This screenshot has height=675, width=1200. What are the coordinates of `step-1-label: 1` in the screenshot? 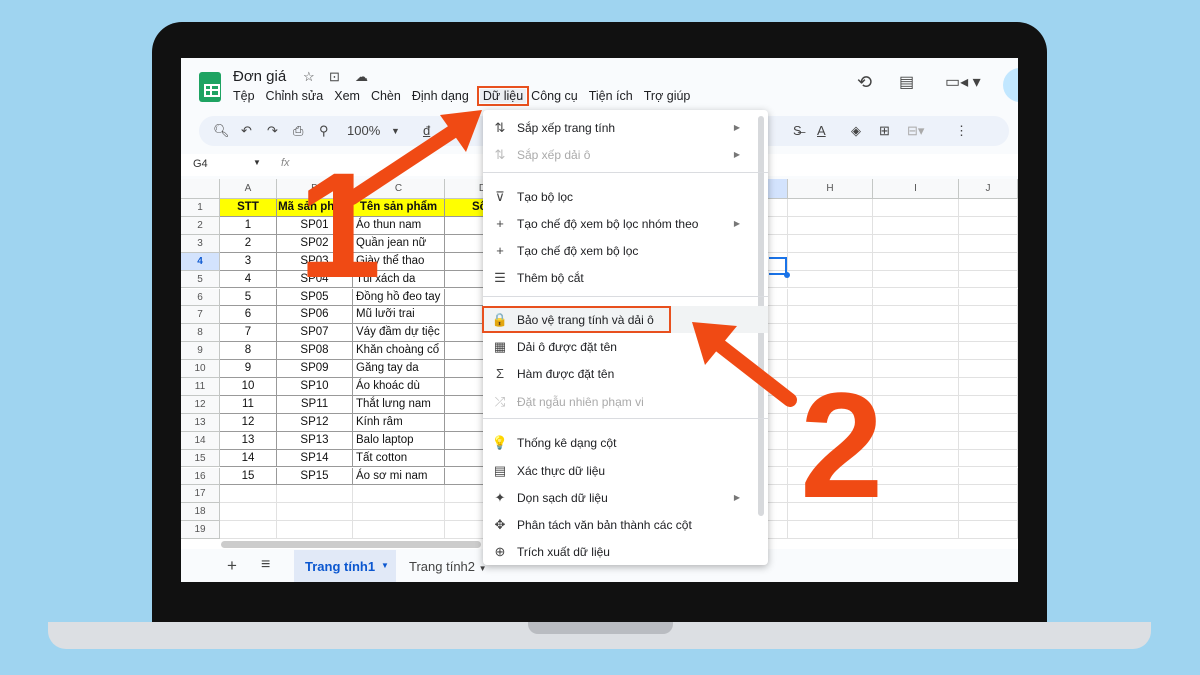 It's located at (340, 225).